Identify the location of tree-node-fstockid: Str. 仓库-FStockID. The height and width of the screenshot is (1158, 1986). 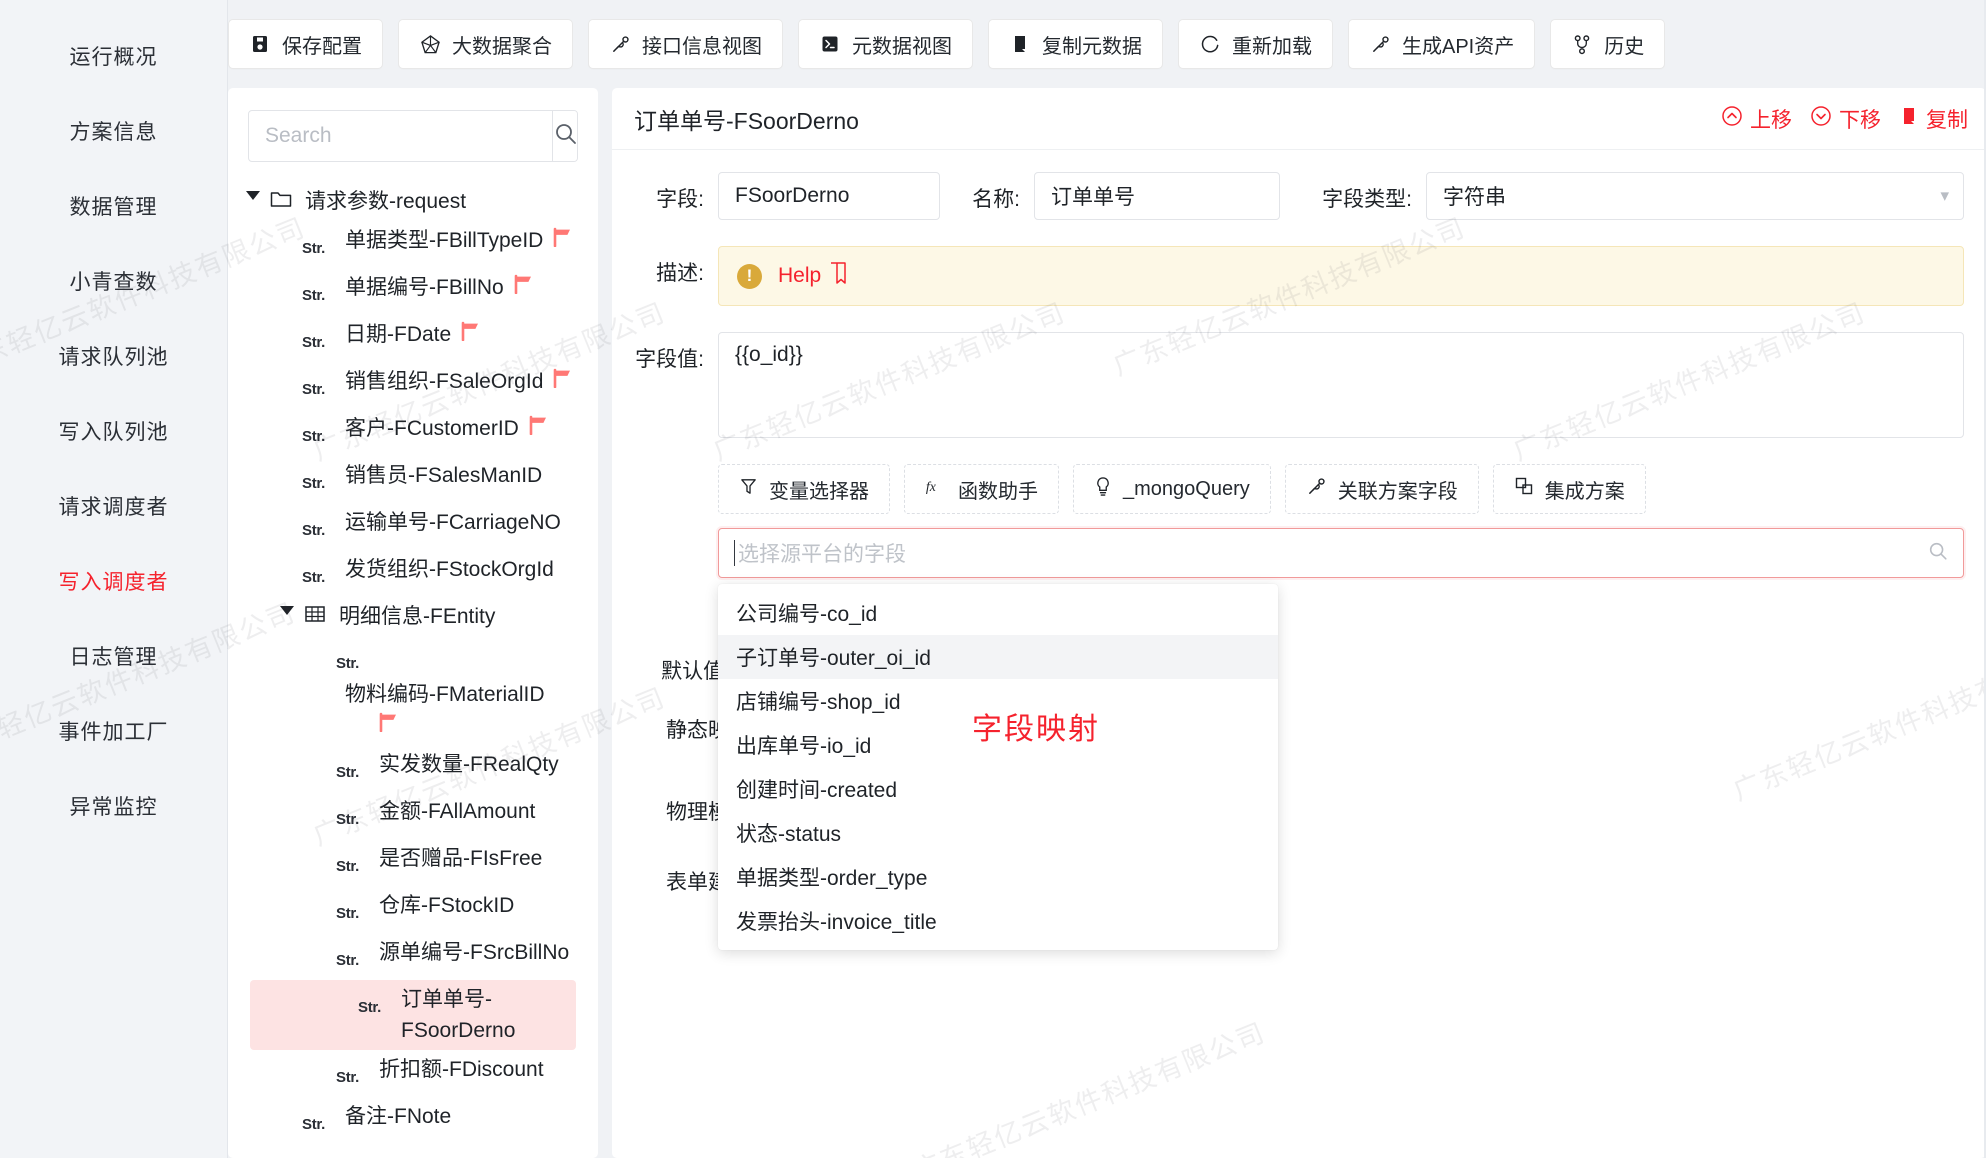
(413, 909).